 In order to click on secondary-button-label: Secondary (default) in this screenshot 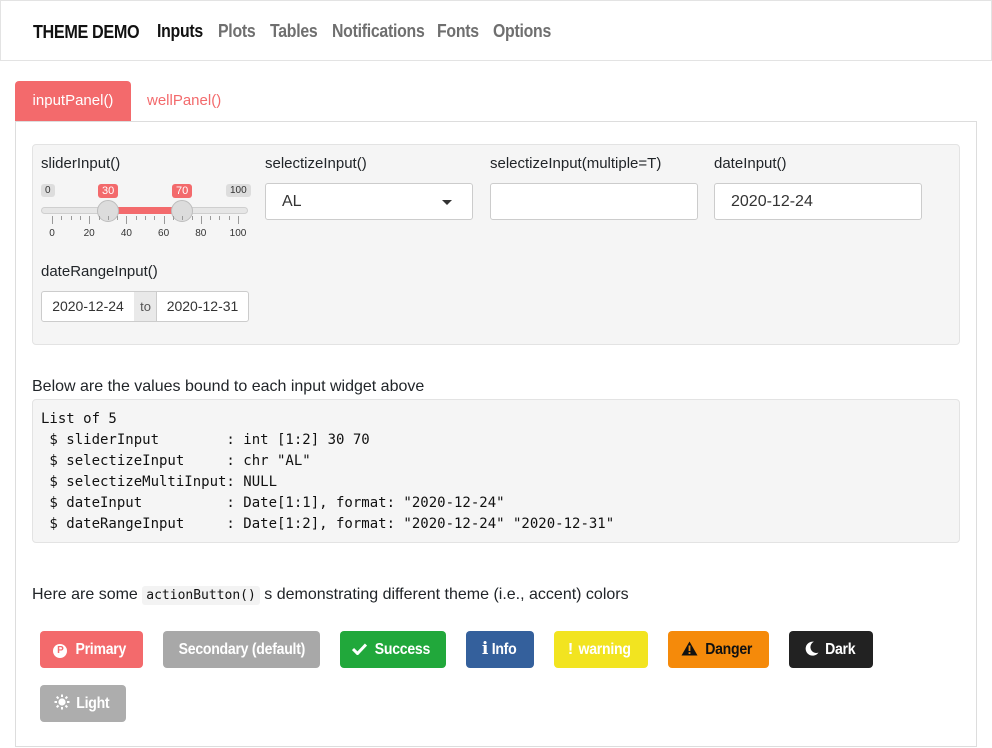, I will do `click(241, 649)`.